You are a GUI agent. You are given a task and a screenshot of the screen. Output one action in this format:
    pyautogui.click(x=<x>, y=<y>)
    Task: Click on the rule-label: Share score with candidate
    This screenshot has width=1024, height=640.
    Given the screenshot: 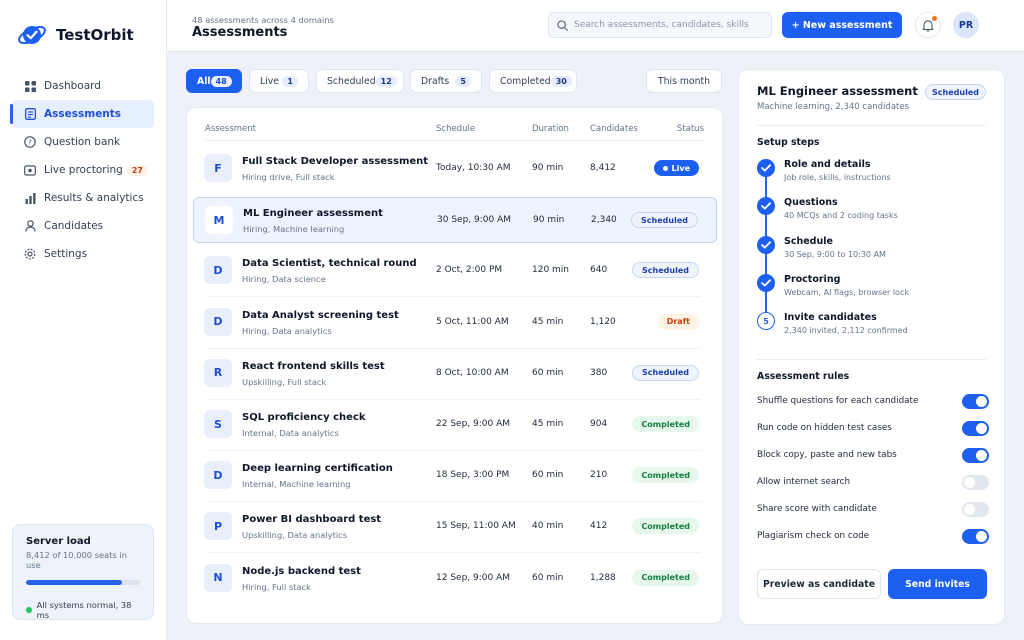 What is the action you would take?
    pyautogui.click(x=817, y=509)
    